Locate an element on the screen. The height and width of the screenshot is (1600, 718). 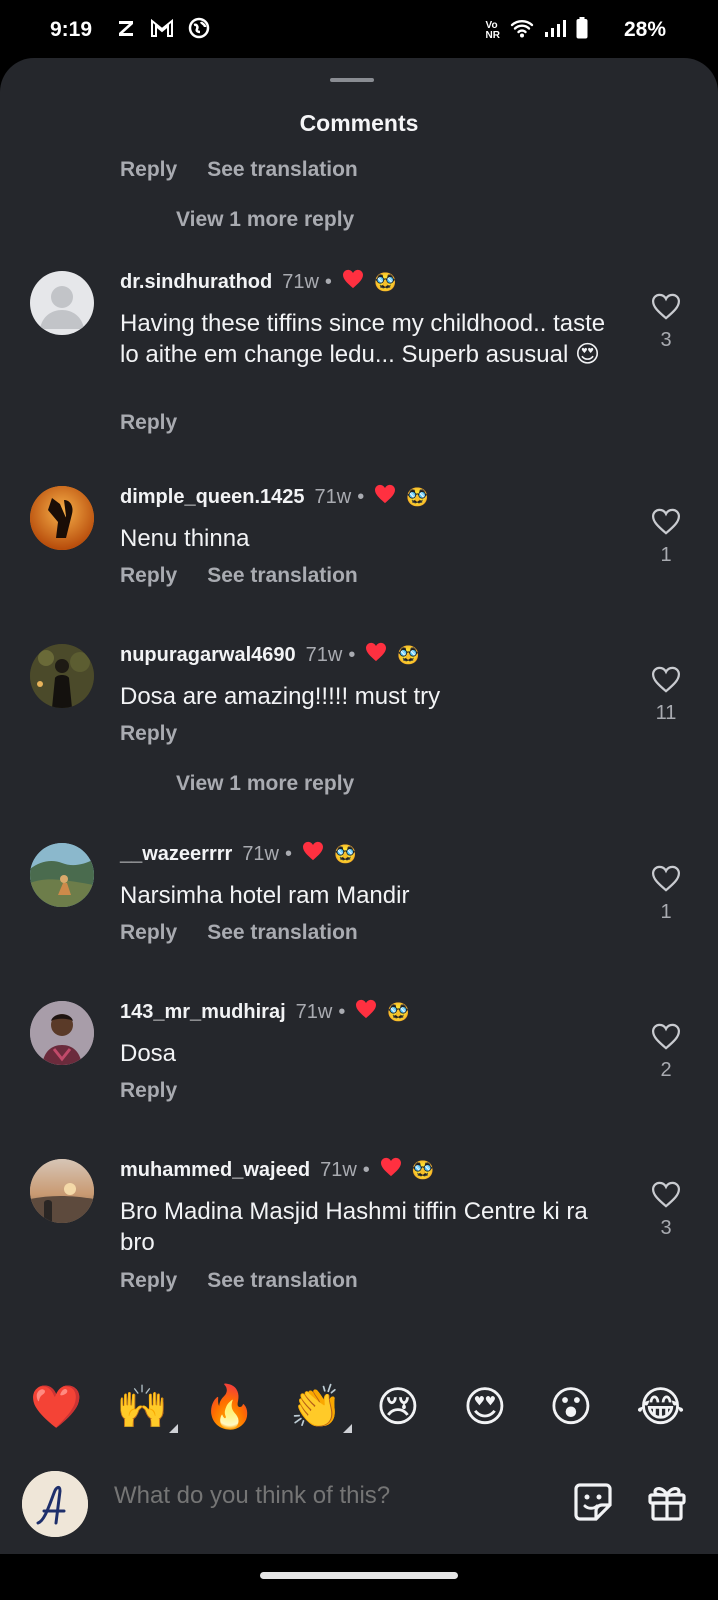
sticker-icon is located at coordinates (593, 1504).